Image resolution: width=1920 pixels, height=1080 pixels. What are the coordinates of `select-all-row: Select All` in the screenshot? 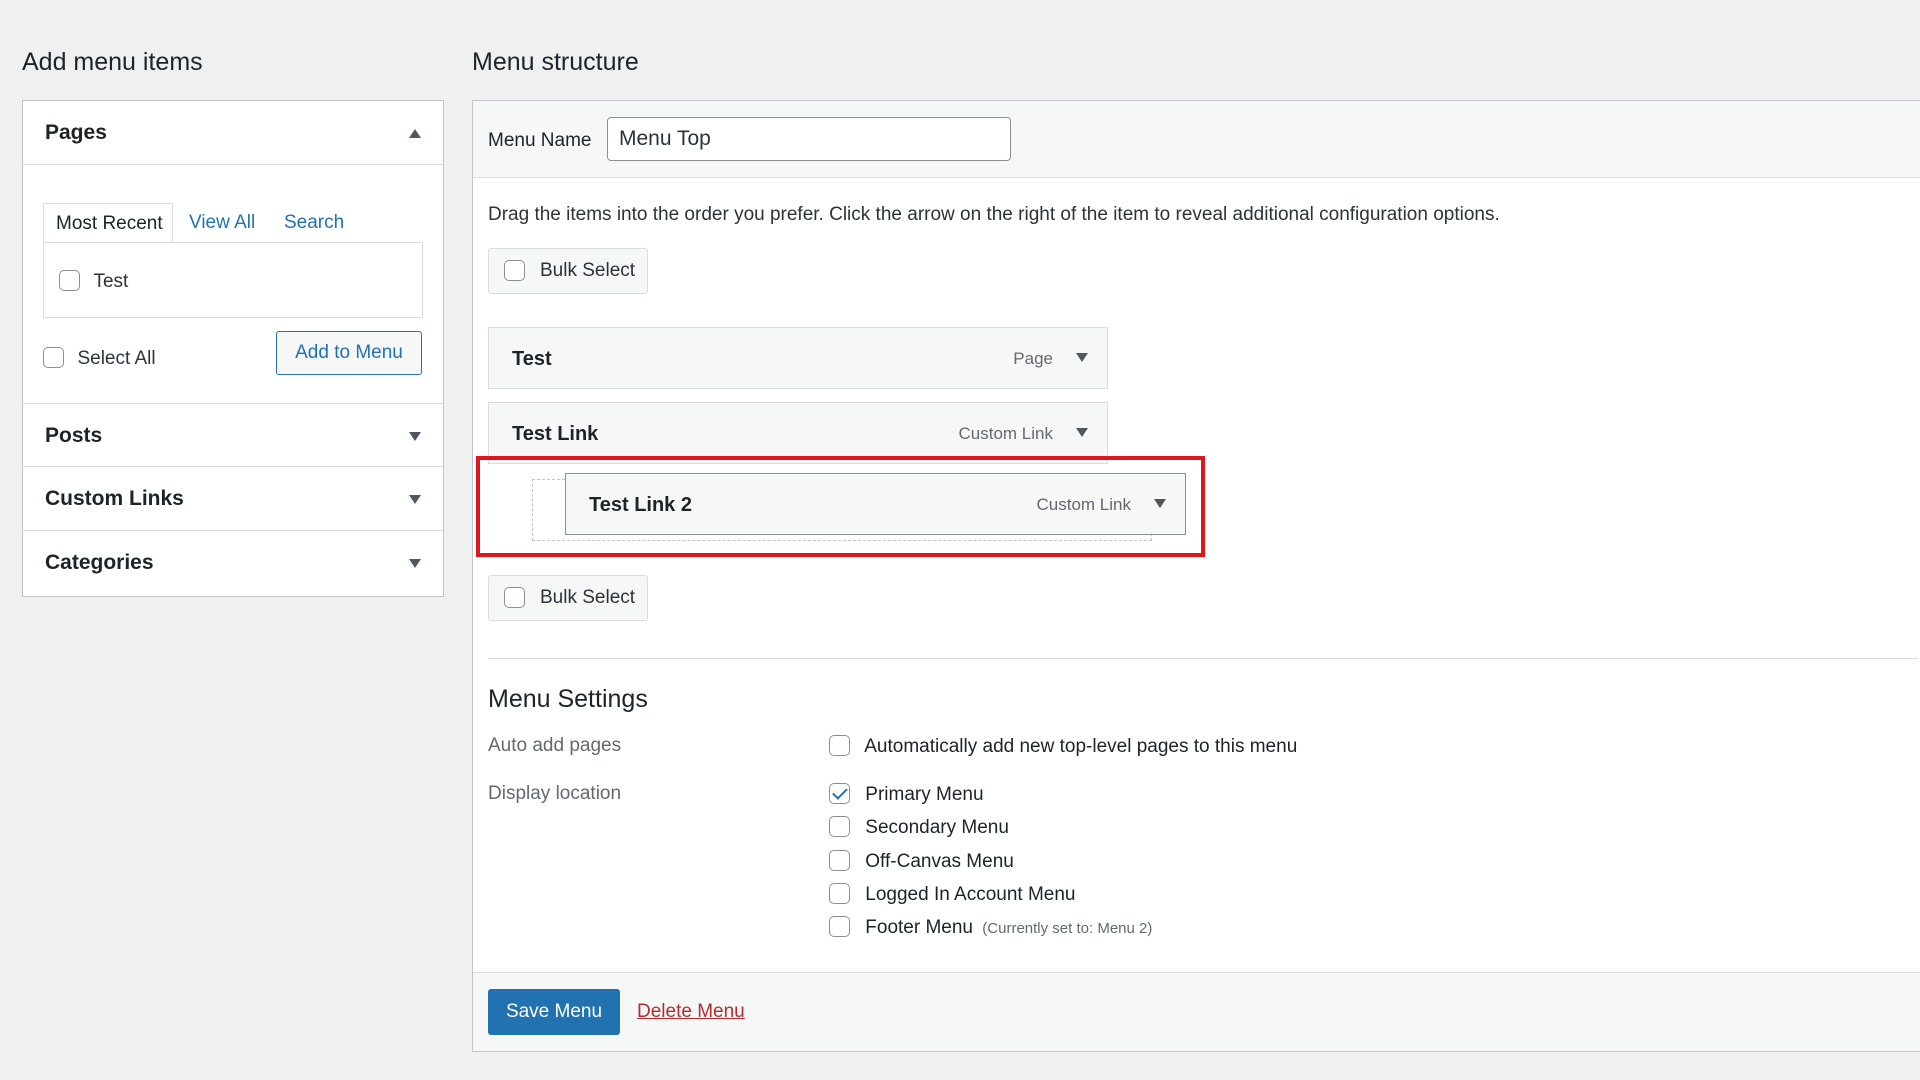 It's located at (99, 358).